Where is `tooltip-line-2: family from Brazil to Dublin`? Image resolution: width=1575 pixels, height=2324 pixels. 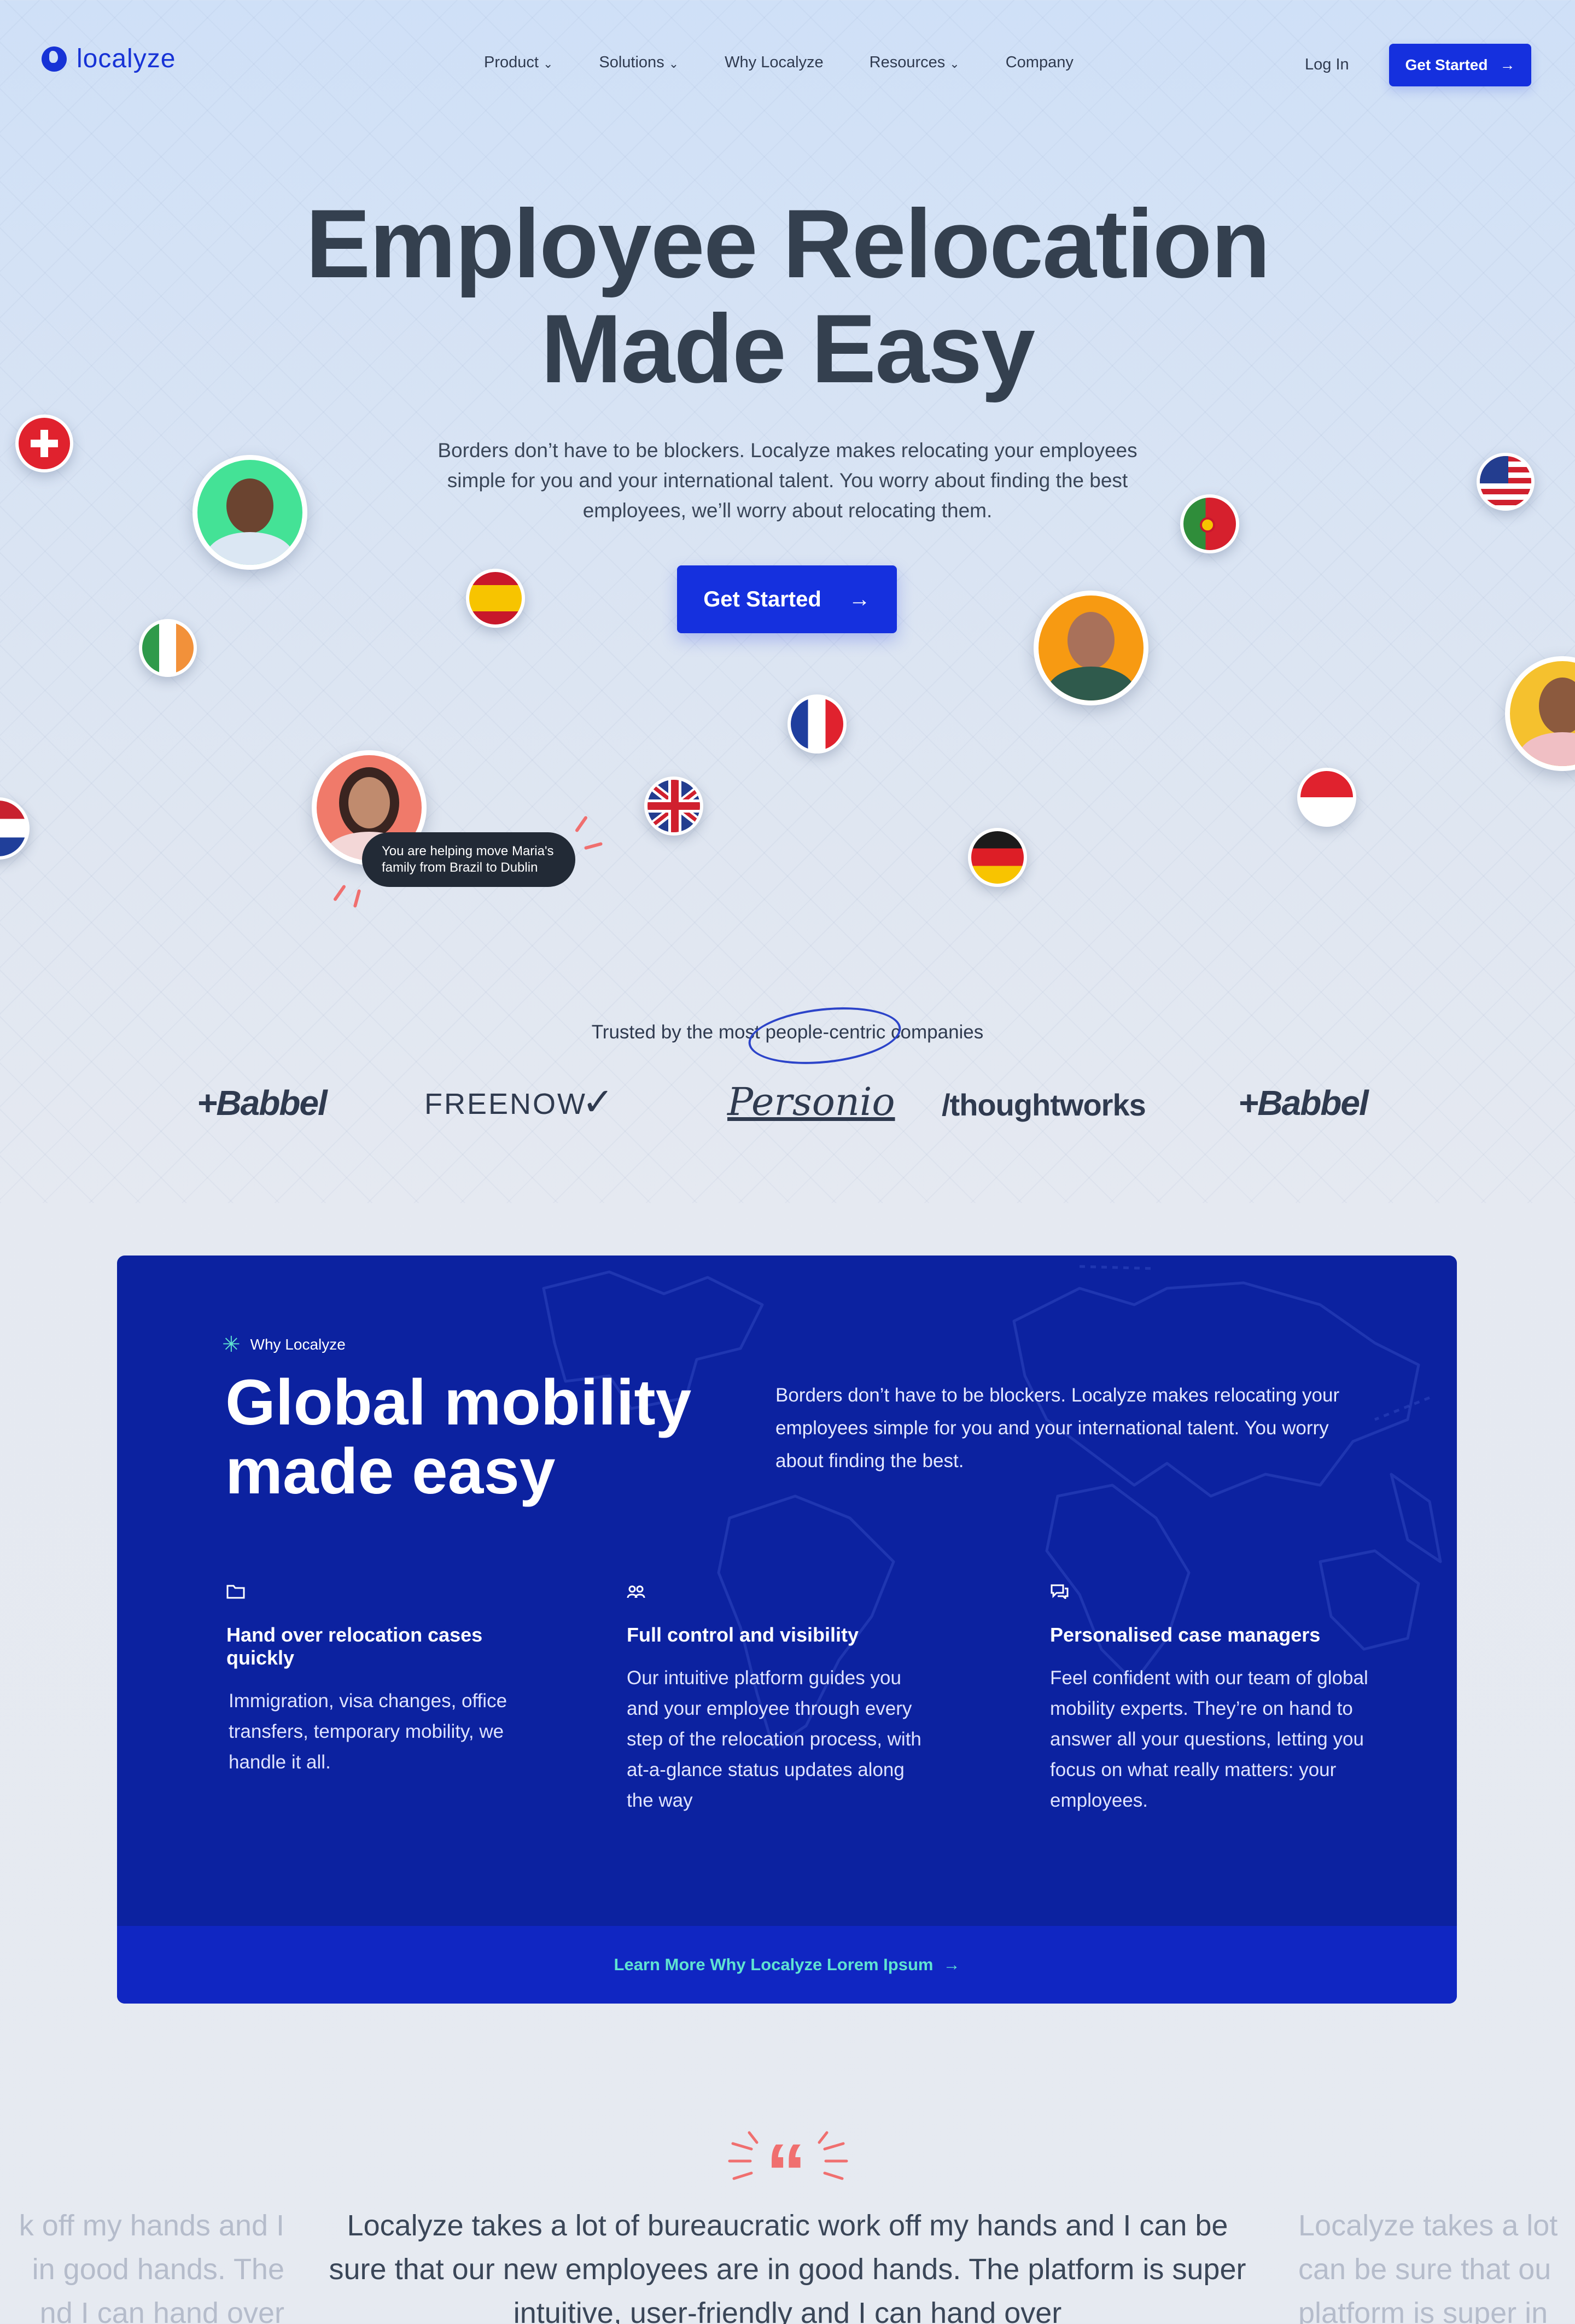 tooltip-line-2: family from Brazil to Dublin is located at coordinates (460, 867).